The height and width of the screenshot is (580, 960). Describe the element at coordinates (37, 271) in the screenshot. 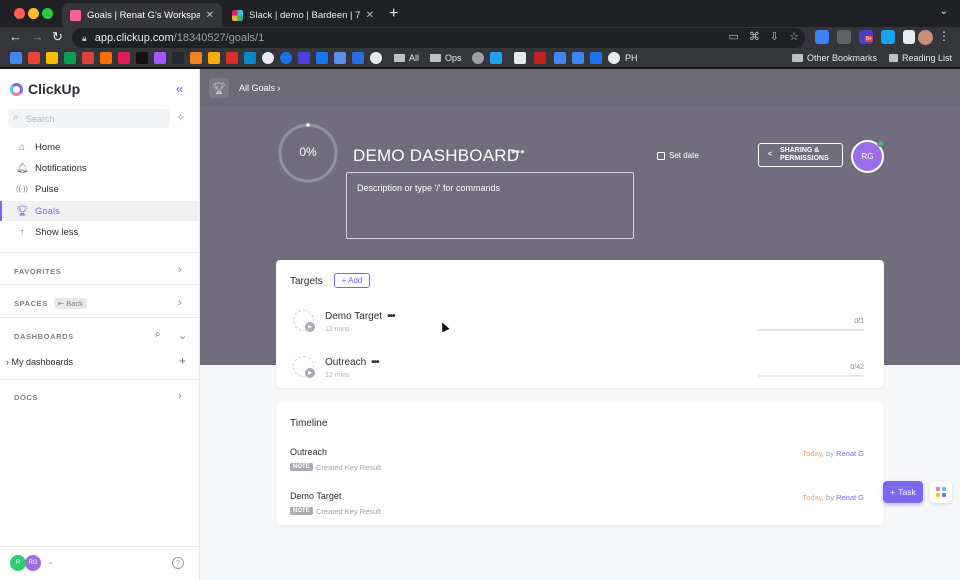

I see `favorites-section: FAVORITES` at that location.